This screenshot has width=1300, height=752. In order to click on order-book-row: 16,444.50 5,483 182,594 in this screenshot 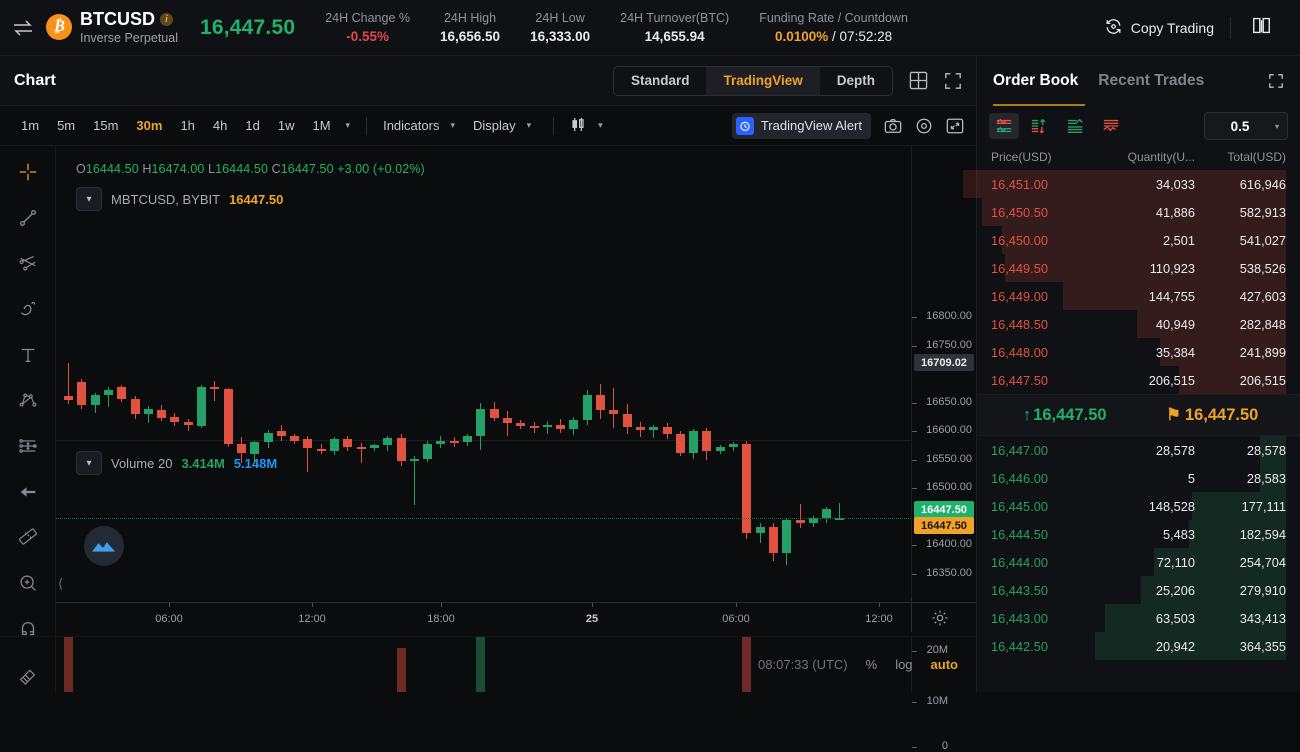, I will do `click(1138, 534)`.